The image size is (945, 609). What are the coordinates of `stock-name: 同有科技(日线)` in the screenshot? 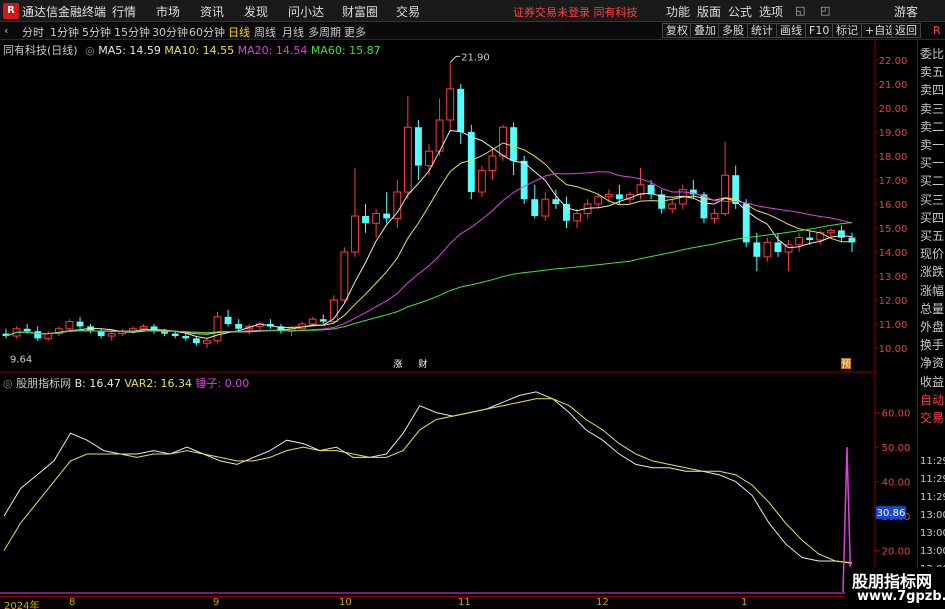 It's located at (40, 50).